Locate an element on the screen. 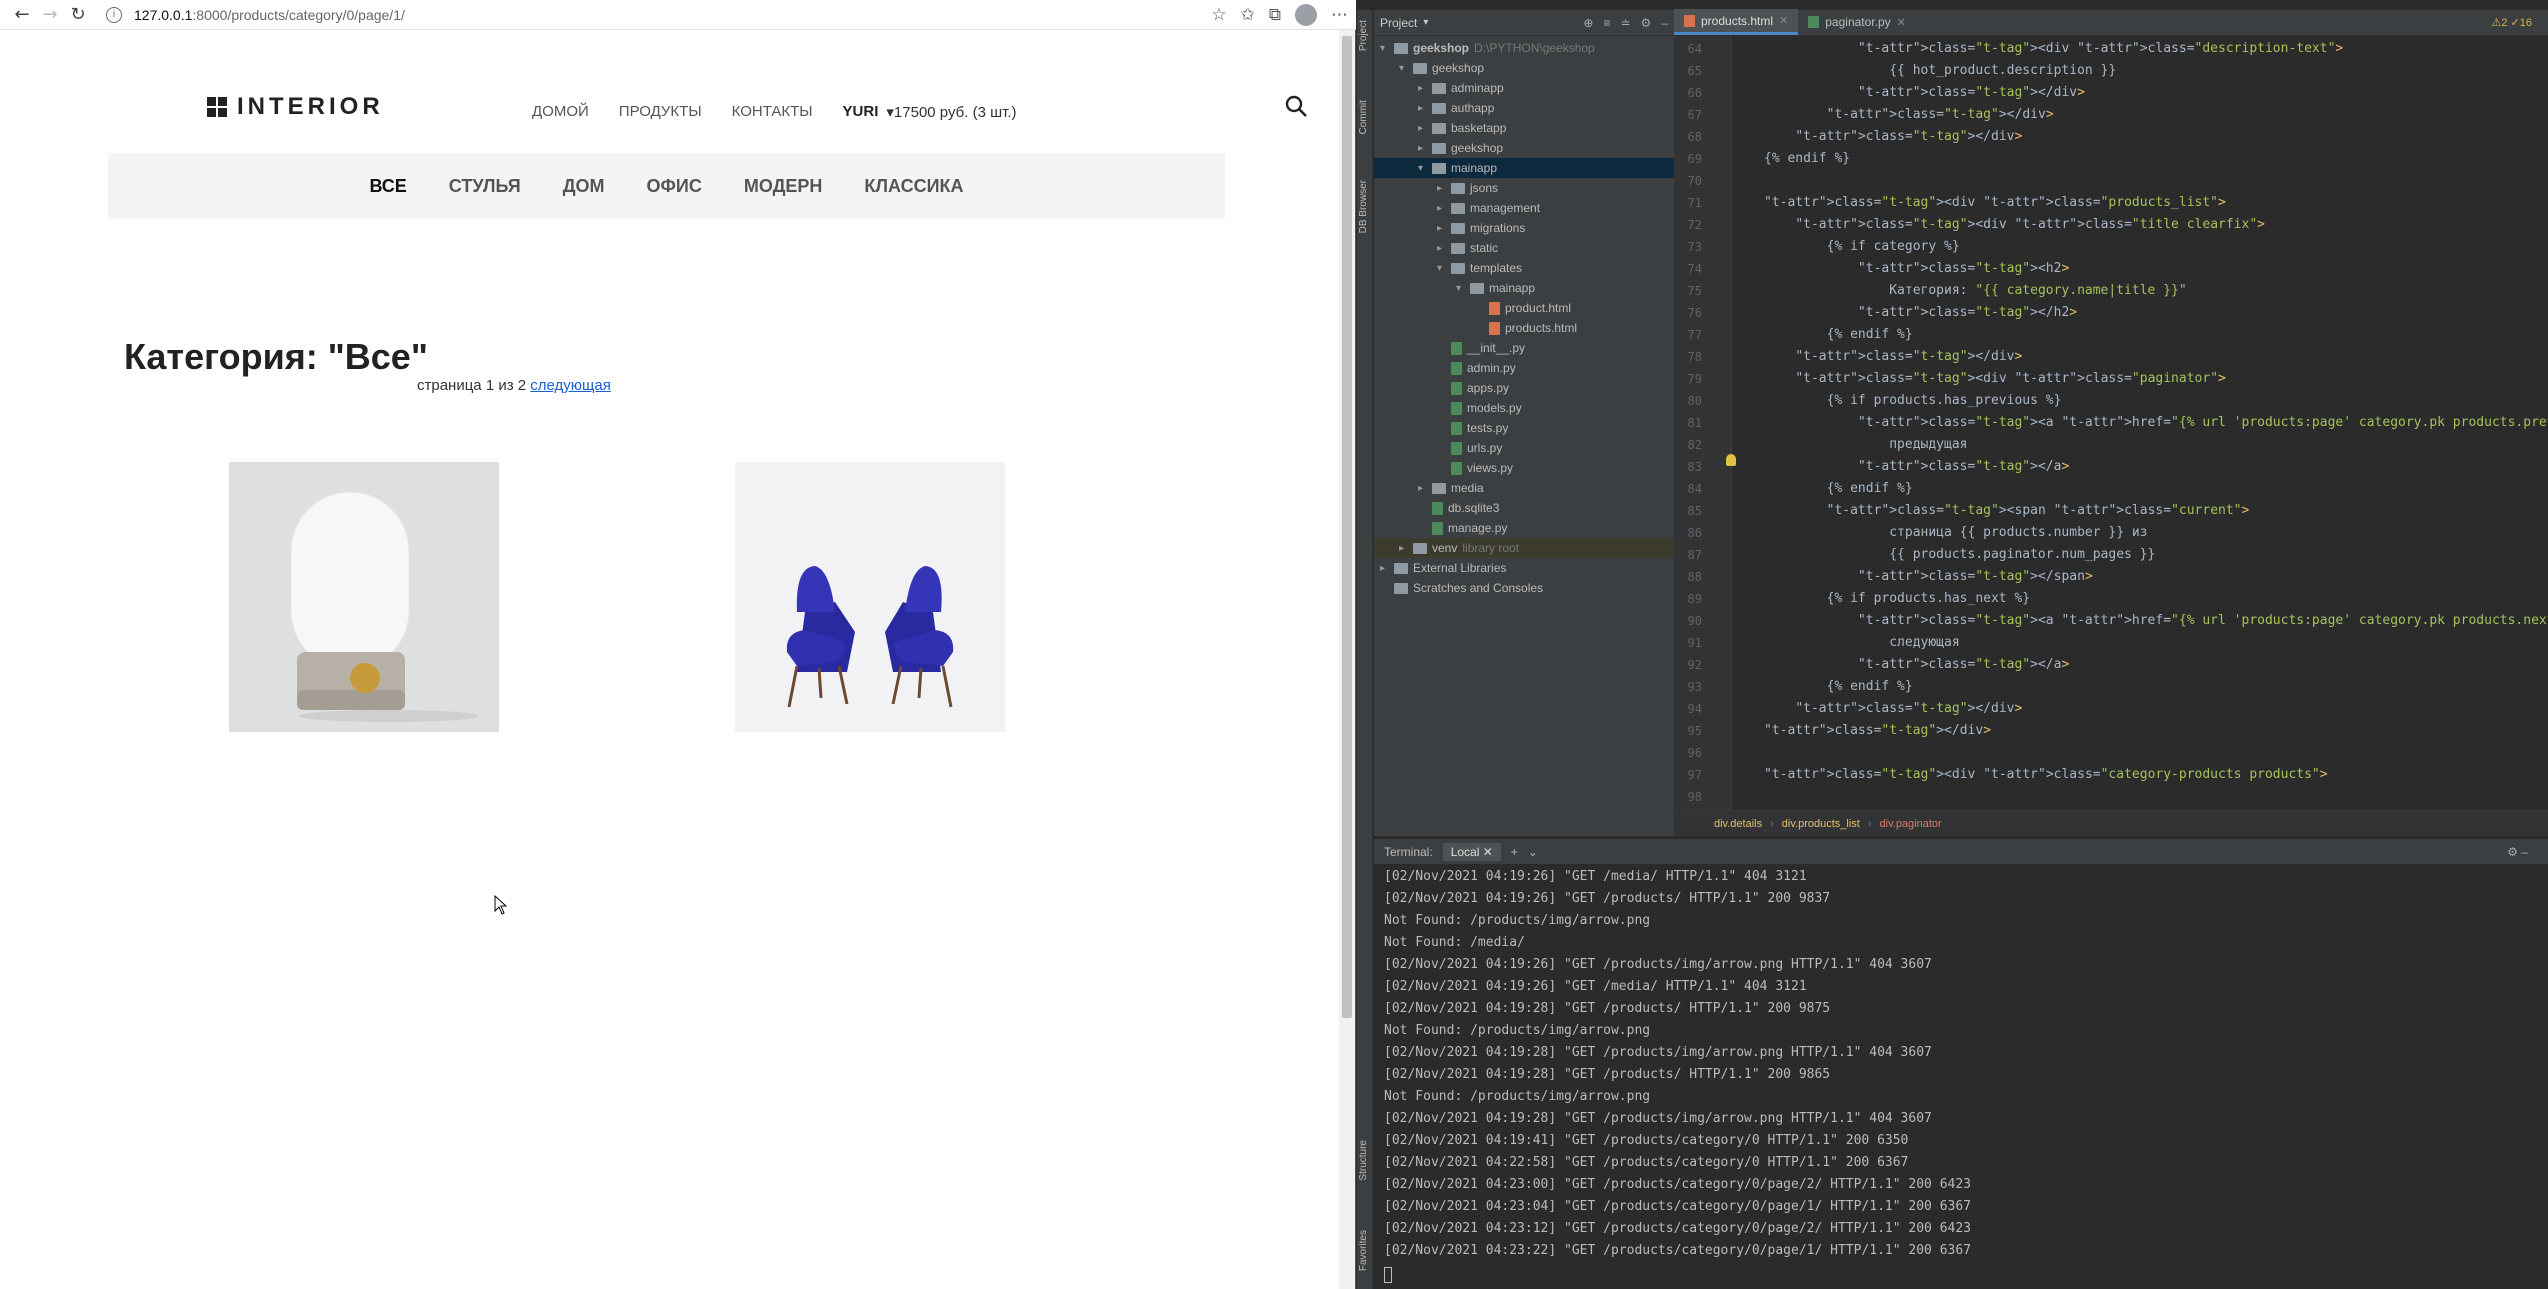 The image size is (2548, 1289). tree-item: ▾ mainapp is located at coordinates (1524, 288).